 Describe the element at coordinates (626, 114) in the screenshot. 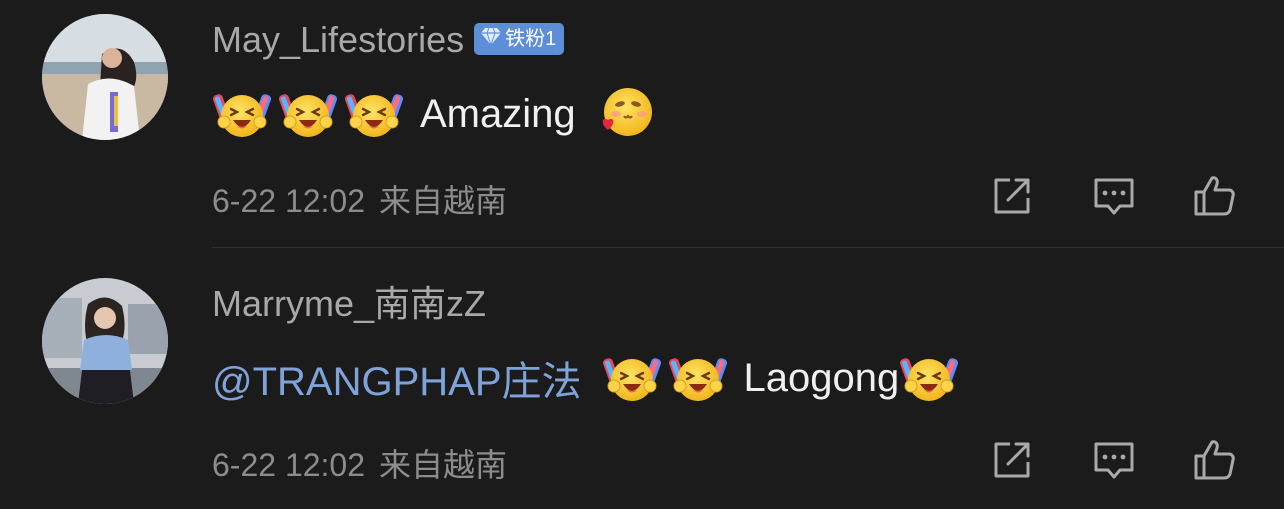

I see `love-emoji` at that location.